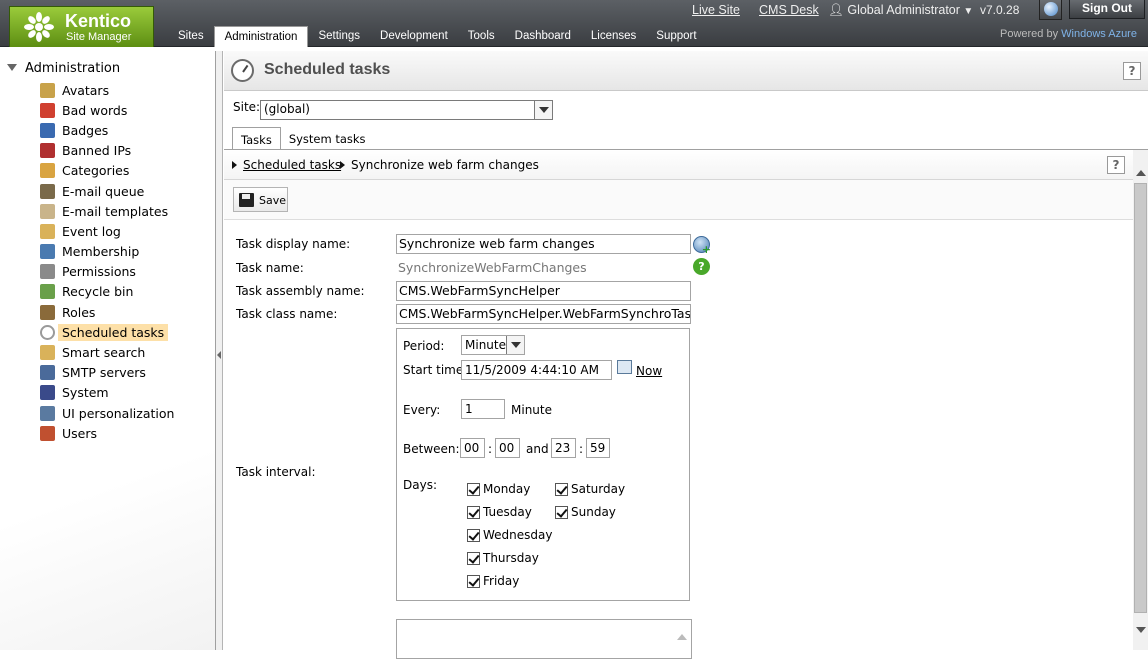 This screenshot has width=1148, height=659. Describe the element at coordinates (300, 291) in the screenshot. I see `assembly-name-label: Task assembly name:` at that location.